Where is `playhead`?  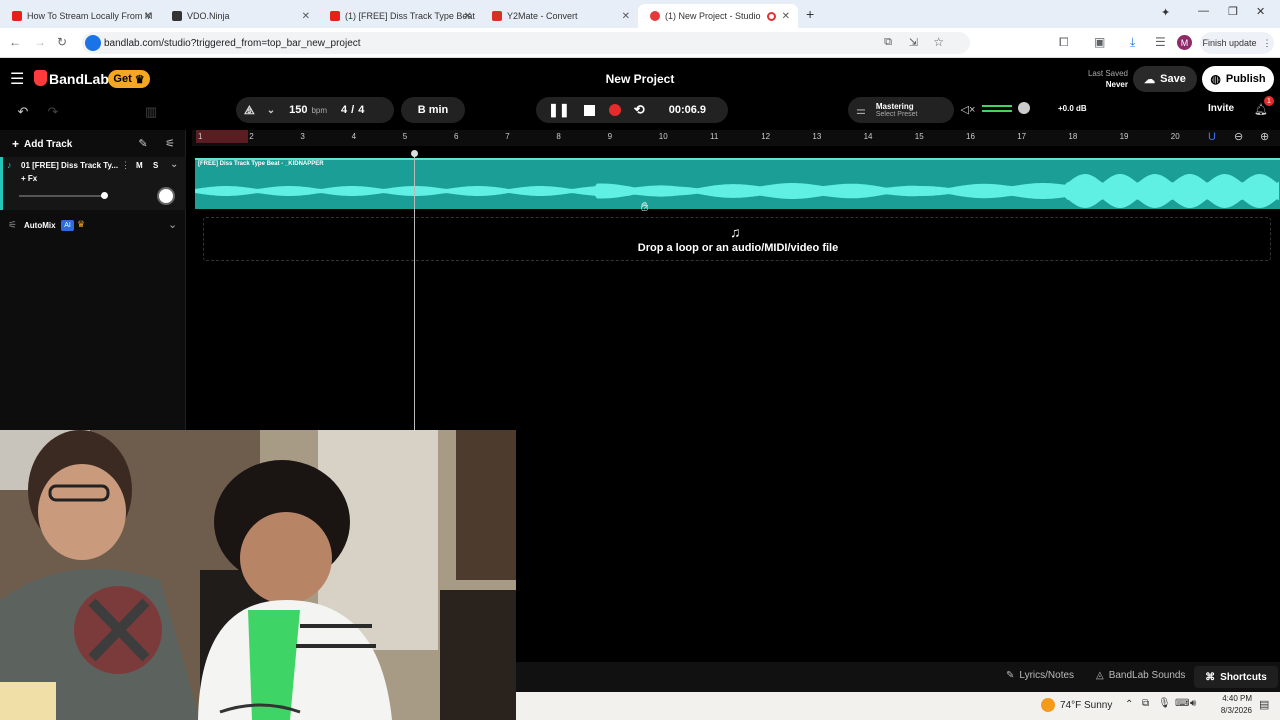
playhead is located at coordinates (414, 291).